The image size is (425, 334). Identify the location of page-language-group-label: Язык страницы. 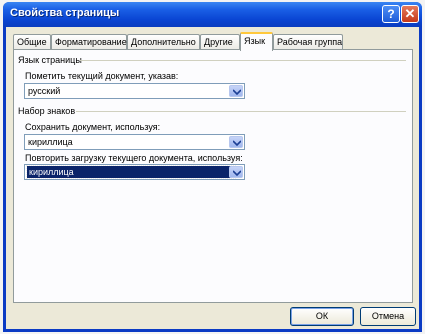
(50, 60).